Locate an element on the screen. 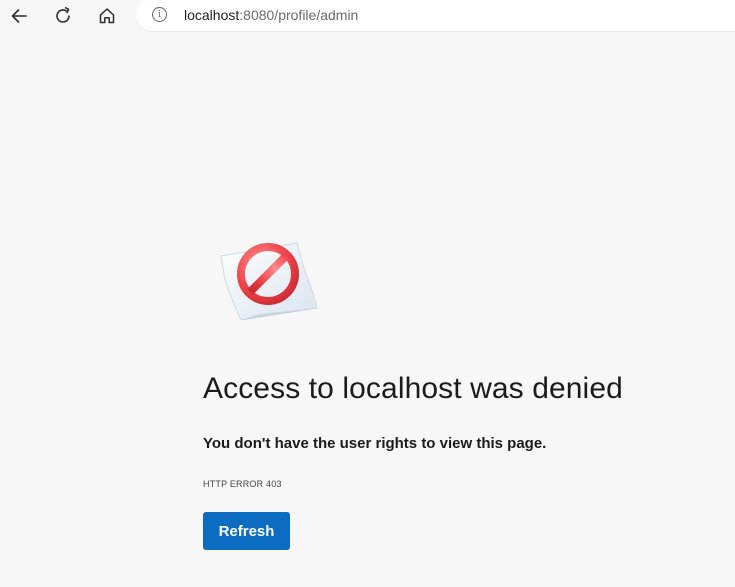  reload-icon is located at coordinates (63, 15).